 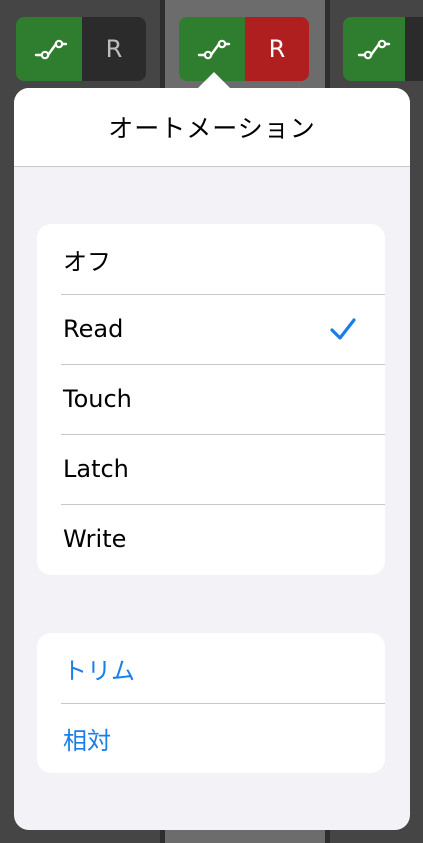 What do you see at coordinates (95, 539) in the screenshot?
I see `mode-option-label: Write` at bounding box center [95, 539].